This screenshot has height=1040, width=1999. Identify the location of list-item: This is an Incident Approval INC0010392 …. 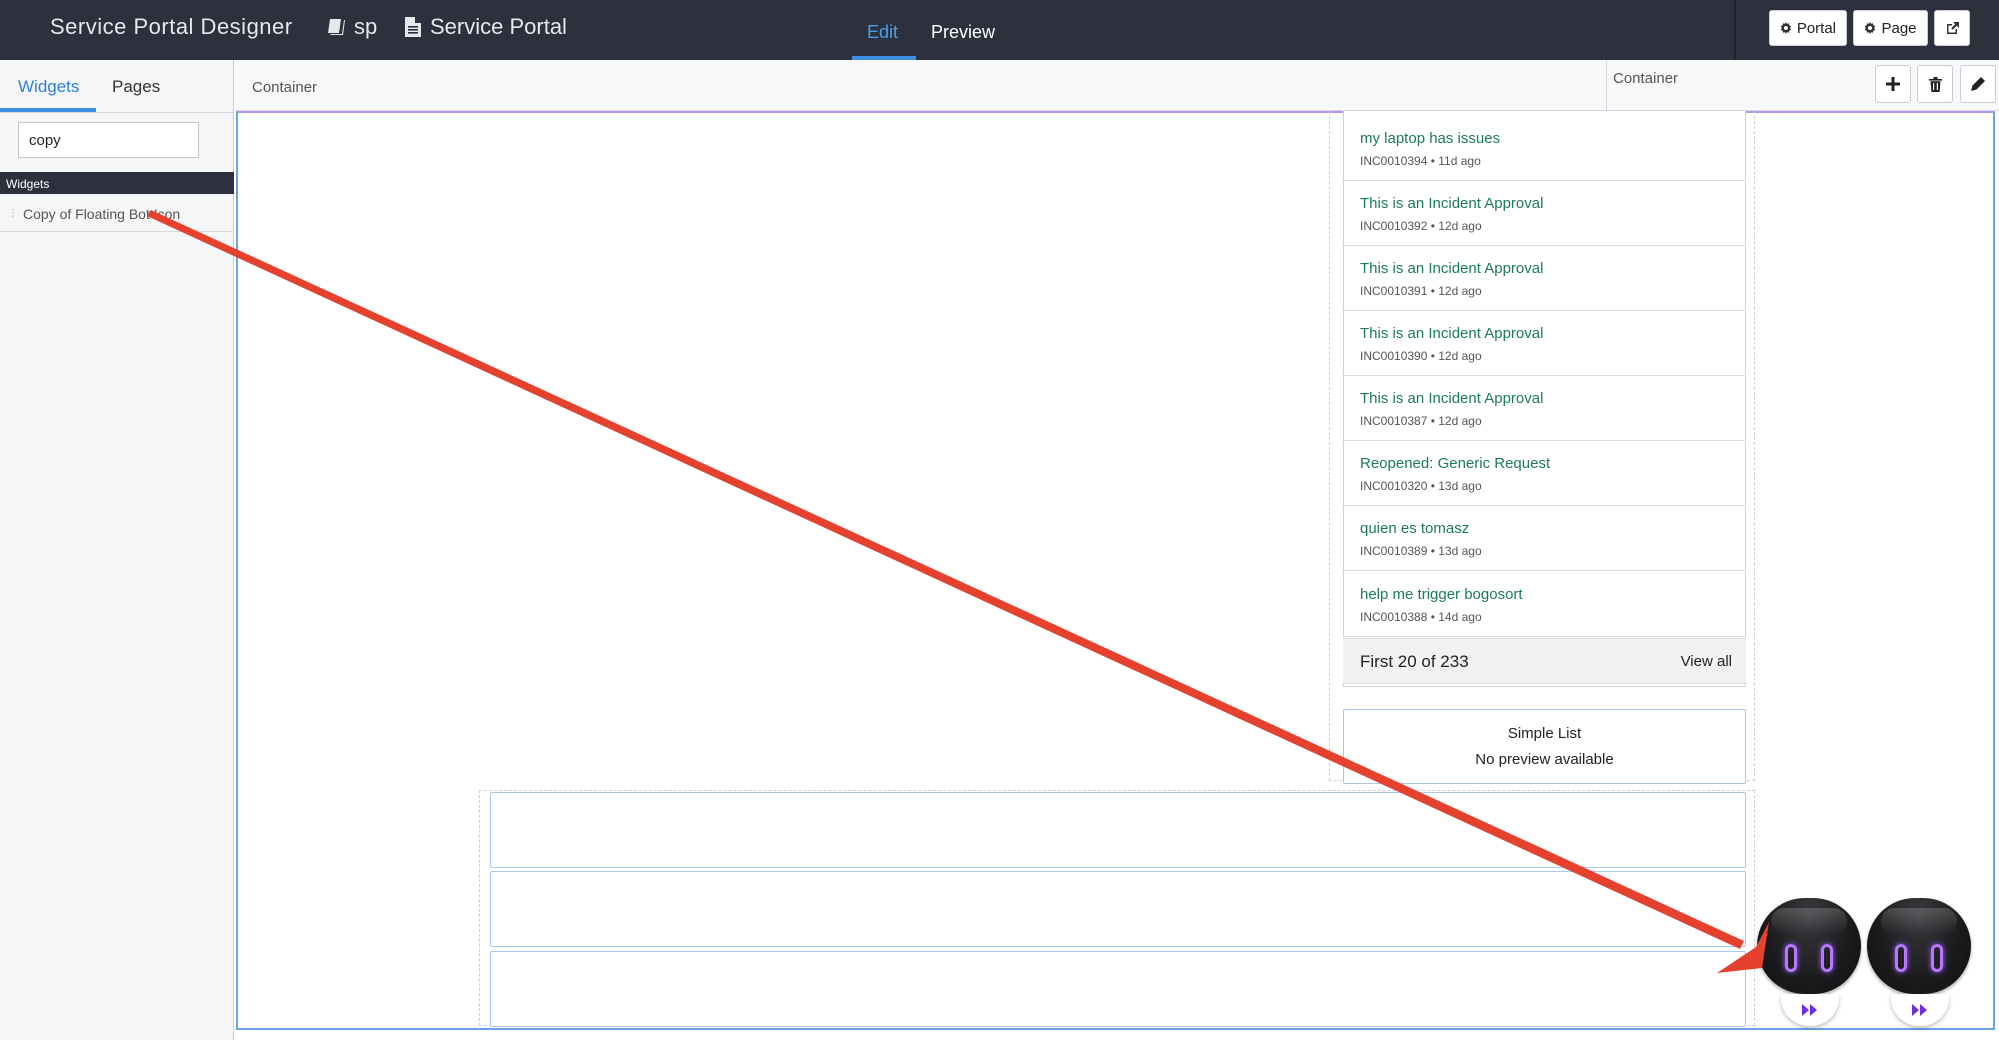
(1544, 213).